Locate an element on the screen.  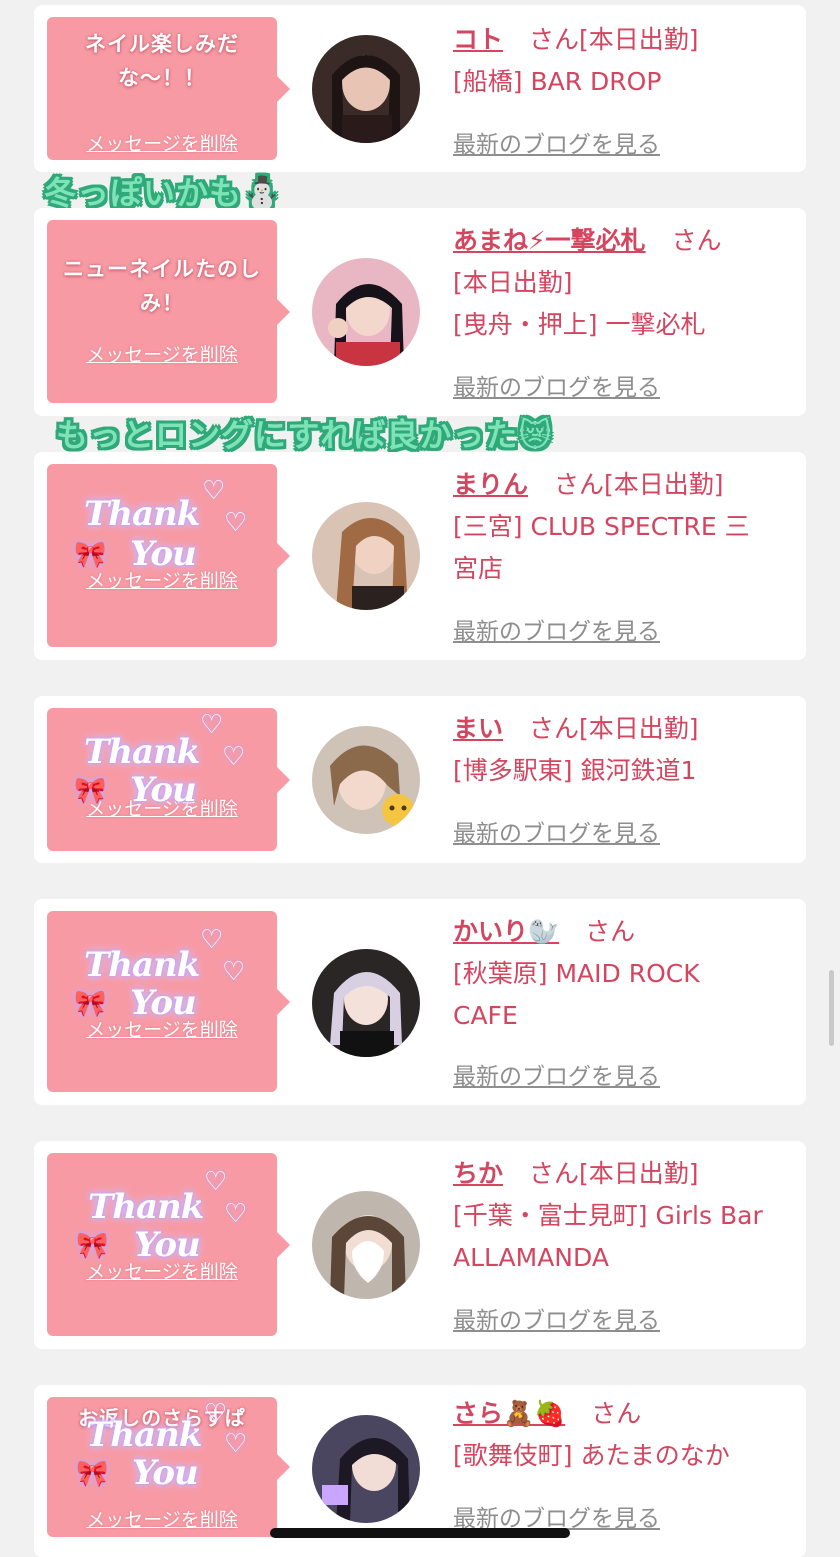
cast-info: まりん さん[本日出勤] [三宮] CLUB SPECTRE 三 宮店 is located at coordinates (620, 527).